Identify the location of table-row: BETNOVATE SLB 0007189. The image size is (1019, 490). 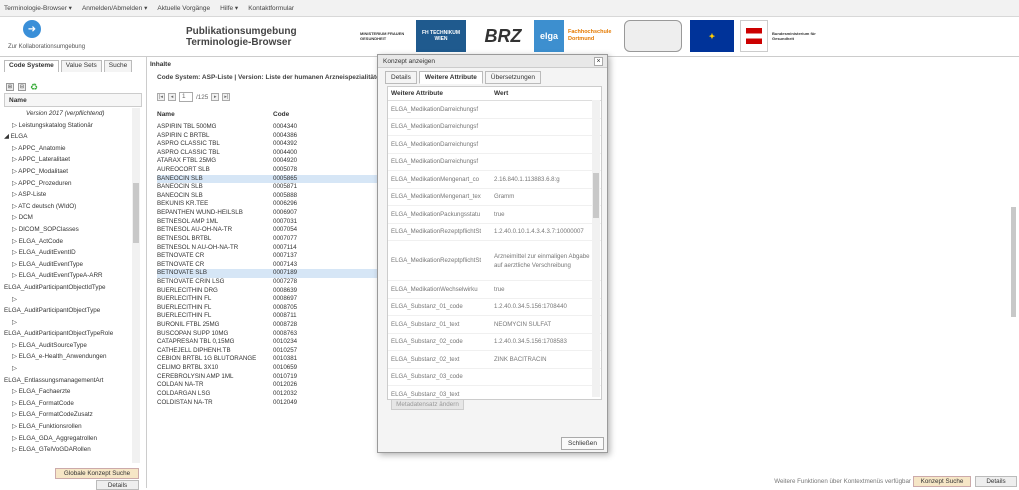
(268, 273).